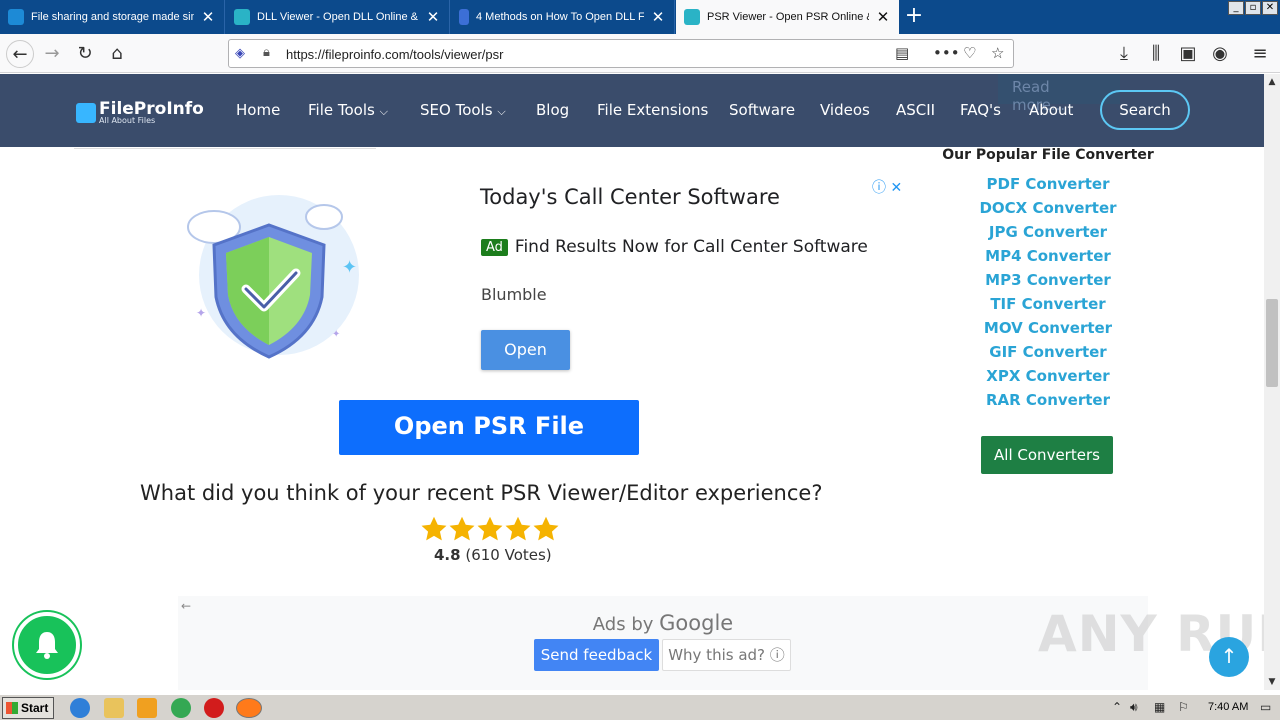  What do you see at coordinates (242, 54) in the screenshot?
I see `tracking-shield-icon: ◈` at bounding box center [242, 54].